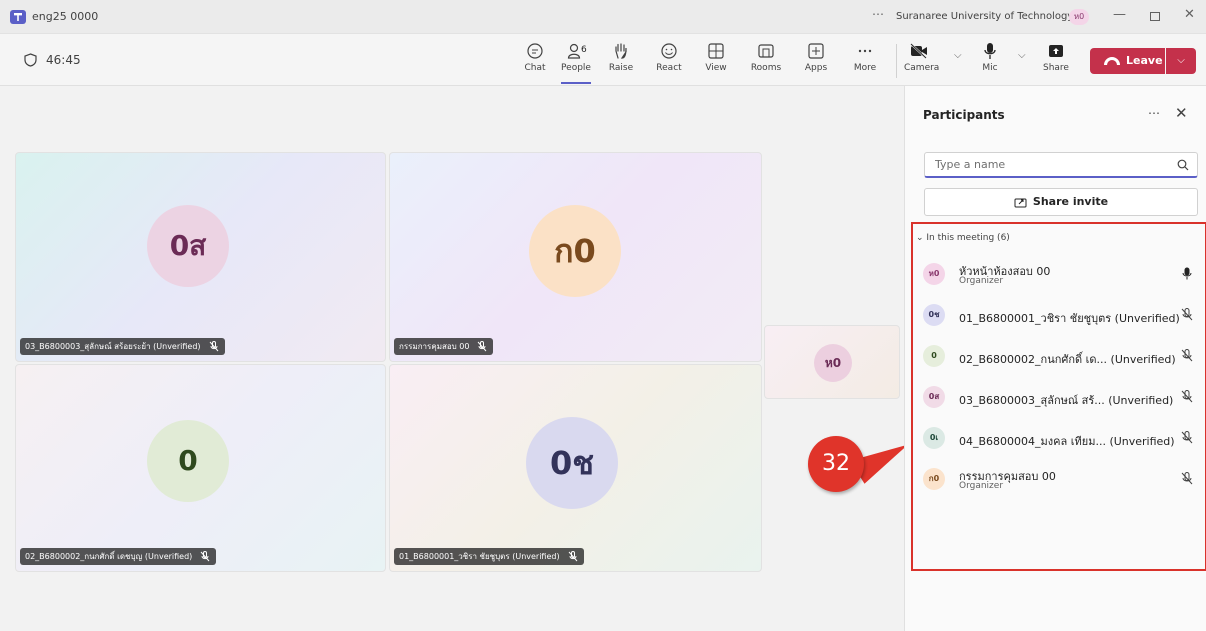 This screenshot has width=1206, height=631. What do you see at coordinates (535, 68) in the screenshot?
I see `chat-label: Chat` at bounding box center [535, 68].